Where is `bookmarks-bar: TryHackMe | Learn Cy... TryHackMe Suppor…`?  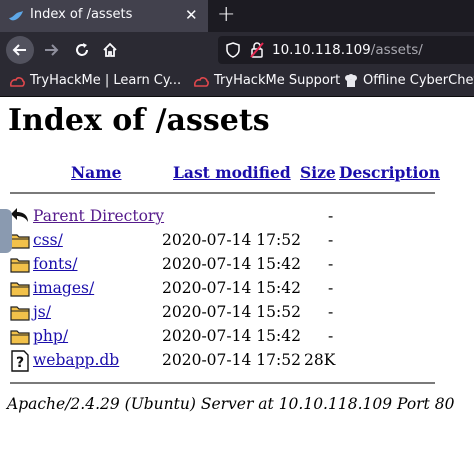
bookmarks-bar: TryHackMe | Learn Cy... TryHackMe Suppor… is located at coordinates (237, 82).